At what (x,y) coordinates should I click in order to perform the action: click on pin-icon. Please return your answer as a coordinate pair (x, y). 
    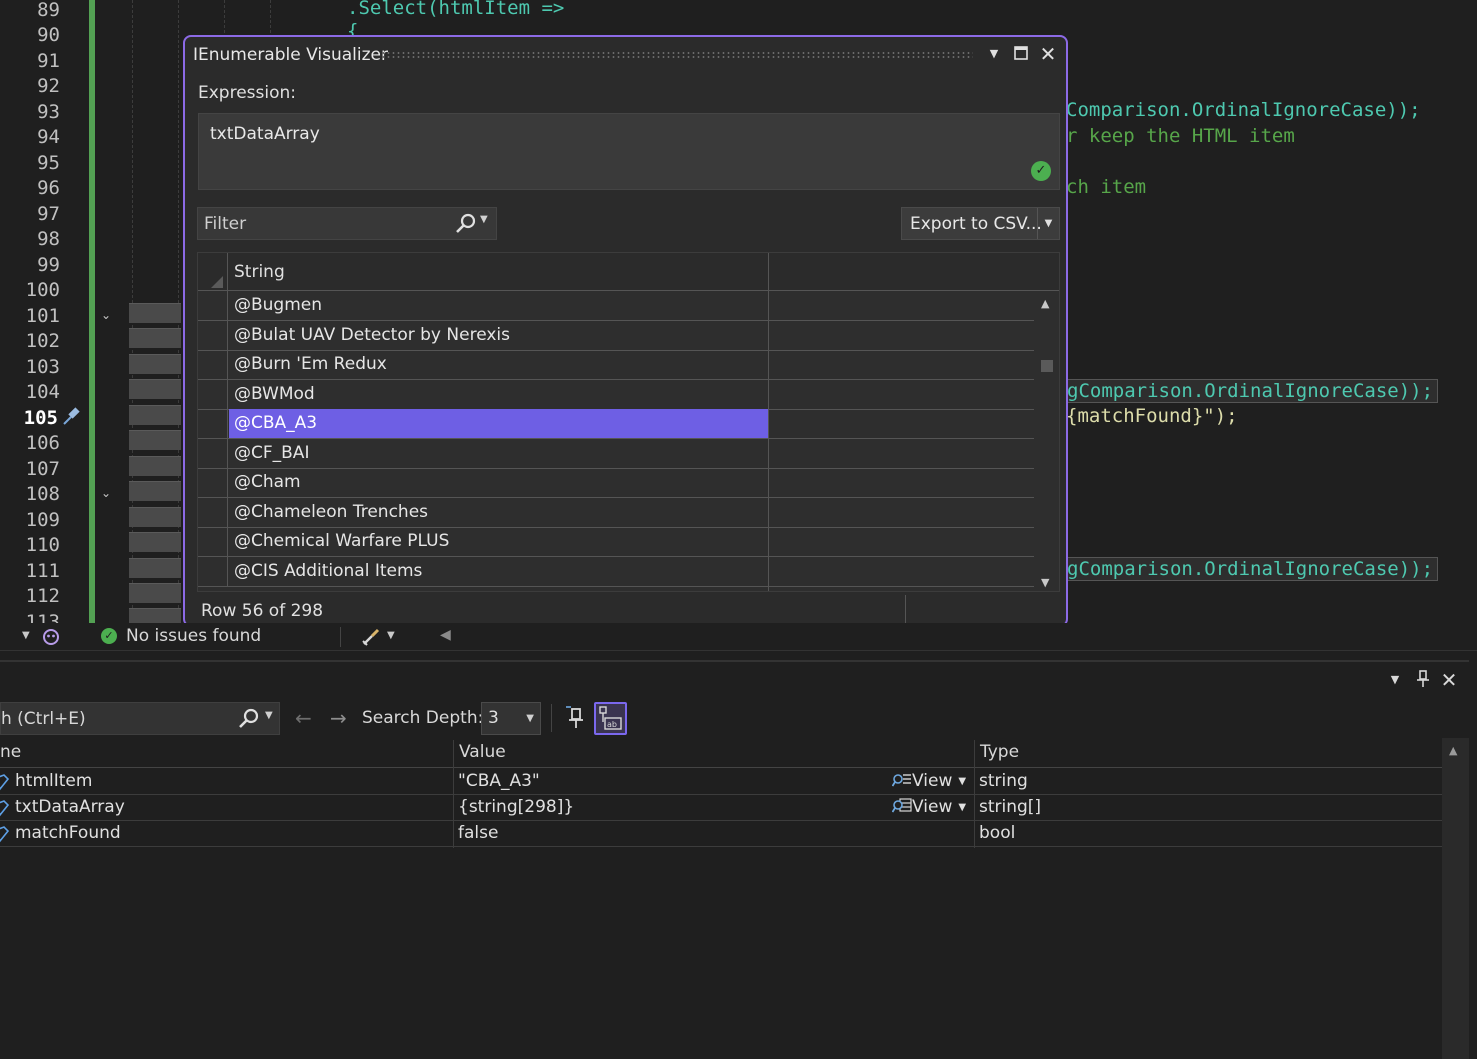
    Looking at the image, I should click on (1423, 680).